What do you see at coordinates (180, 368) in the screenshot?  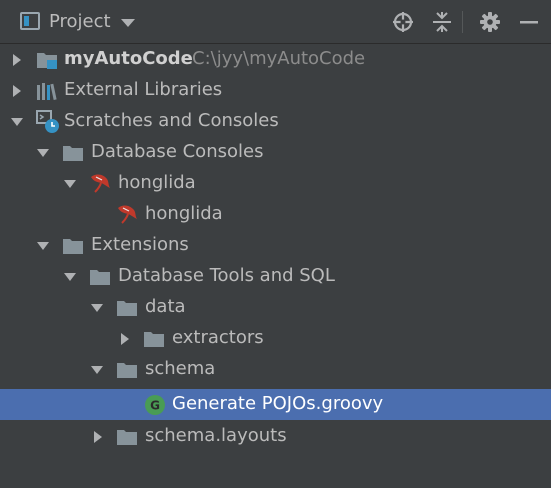 I see `tree-item-label: schema` at bounding box center [180, 368].